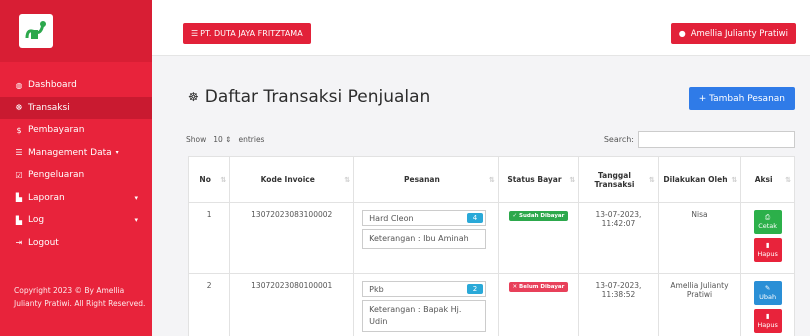  I want to click on chart-icon: ☑, so click(19, 175).